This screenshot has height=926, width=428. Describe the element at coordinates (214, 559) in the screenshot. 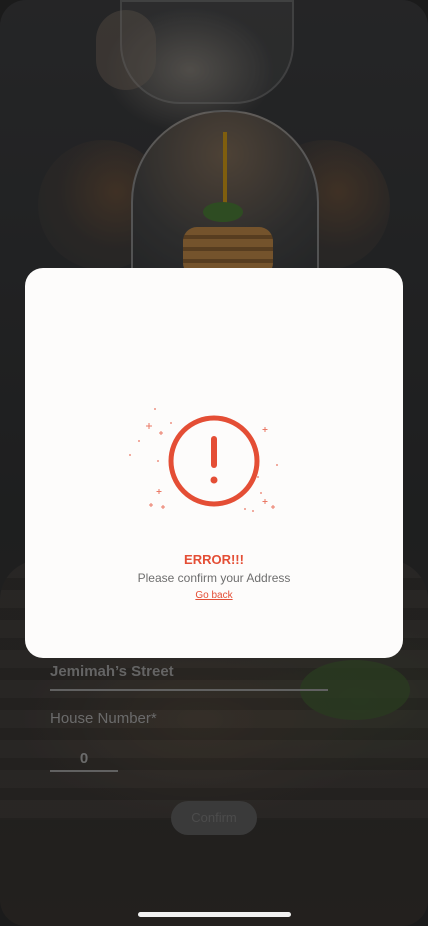

I see `error-title: ERROR!!!` at that location.